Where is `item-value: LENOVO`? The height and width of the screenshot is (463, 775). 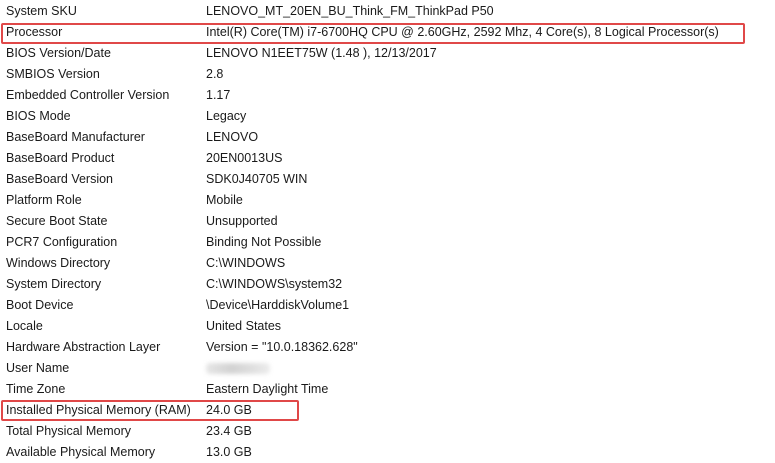
item-value: LENOVO is located at coordinates (232, 137).